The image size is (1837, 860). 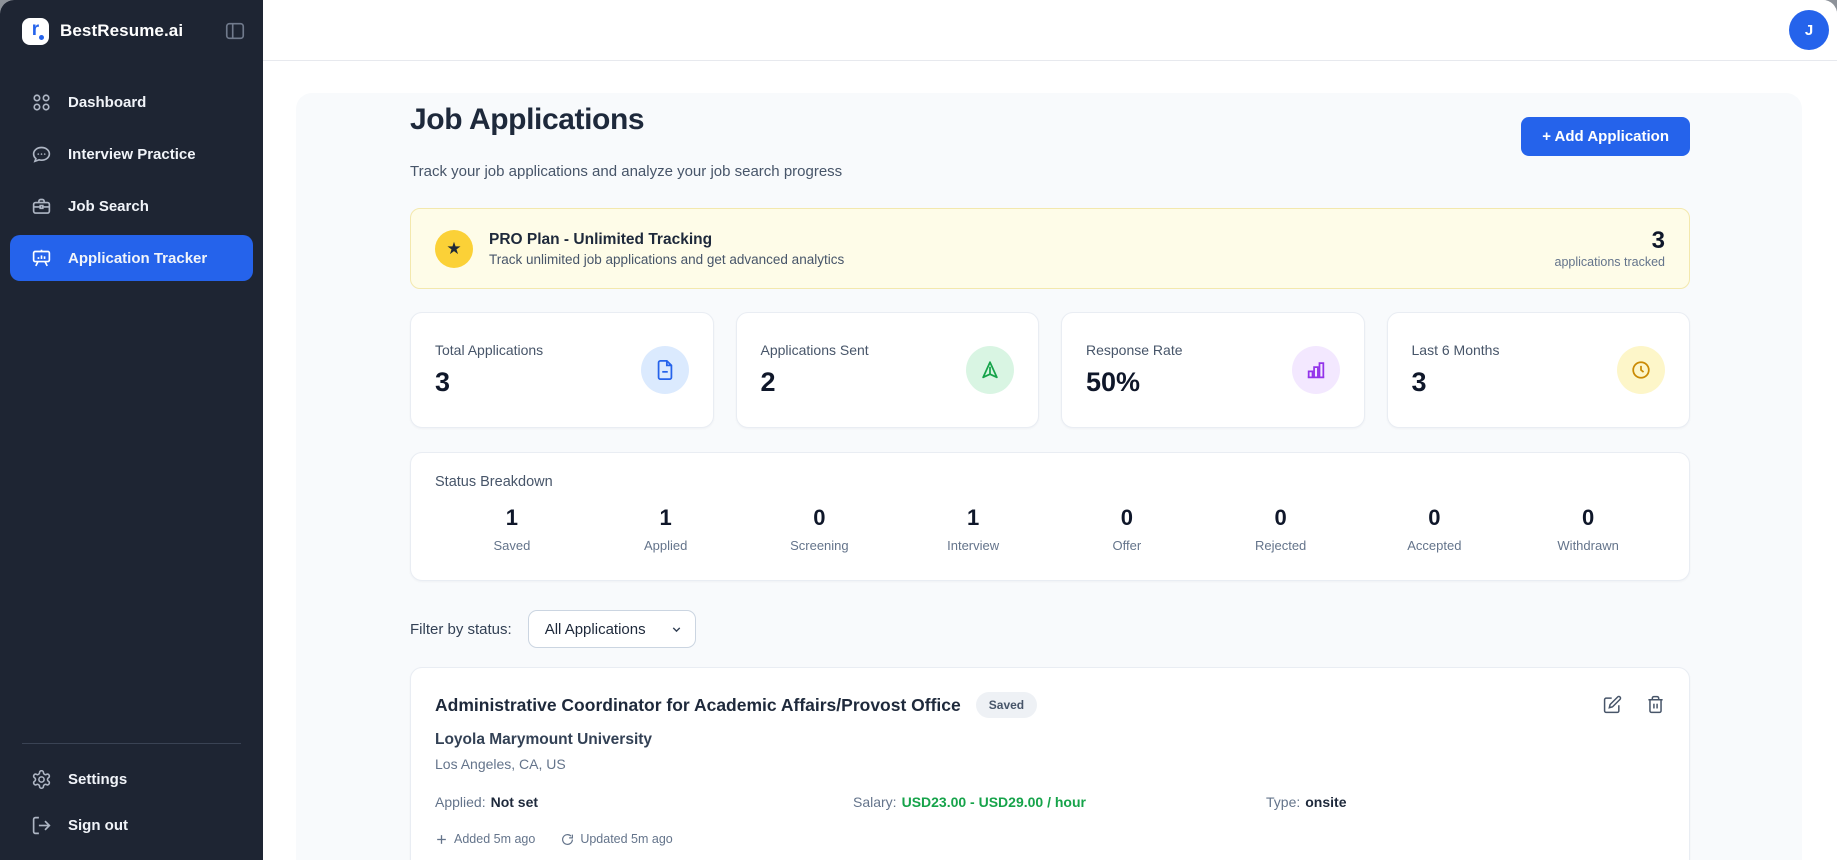 What do you see at coordinates (1434, 529) in the screenshot?
I see `status-item-accepted: 0 Accepted` at bounding box center [1434, 529].